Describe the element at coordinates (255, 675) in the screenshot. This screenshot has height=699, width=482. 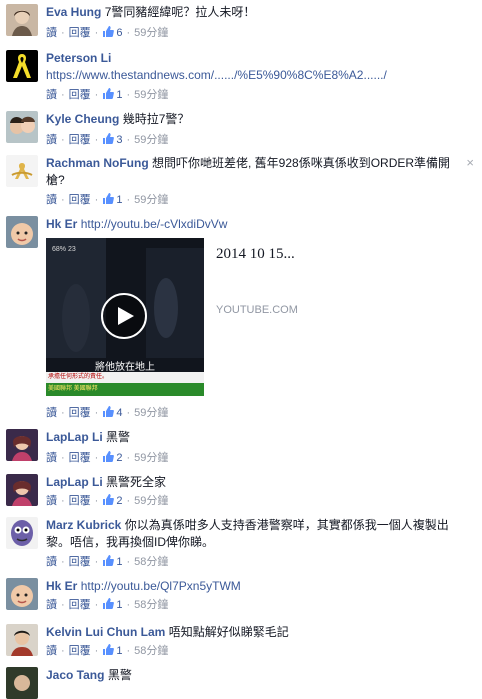
I see `comment-body: Jaco Tang 黑警` at that location.